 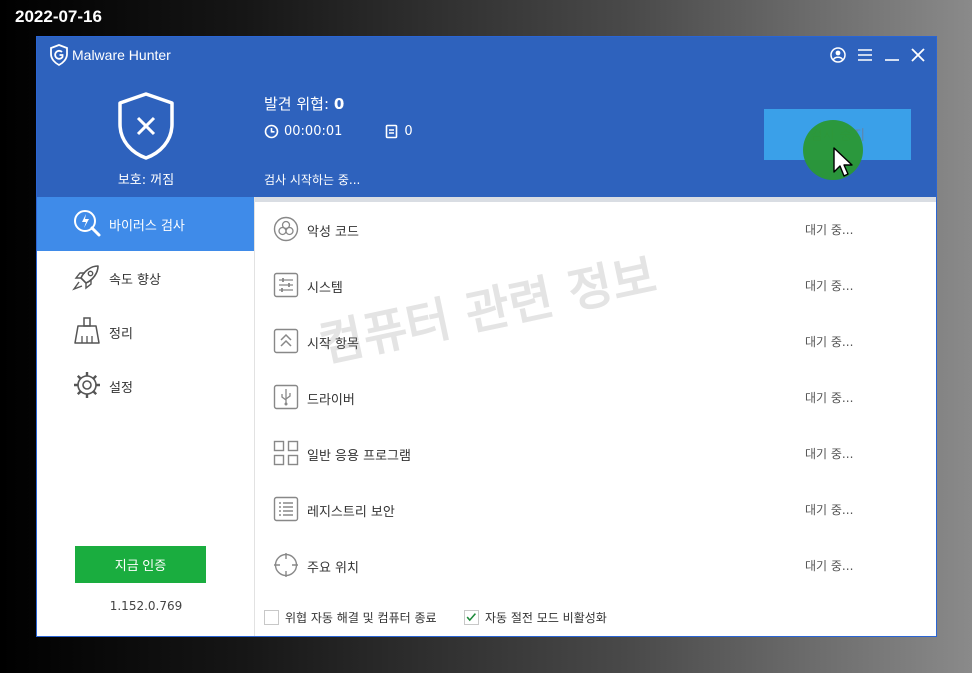 What do you see at coordinates (286, 397) in the screenshot?
I see `usb-icon` at bounding box center [286, 397].